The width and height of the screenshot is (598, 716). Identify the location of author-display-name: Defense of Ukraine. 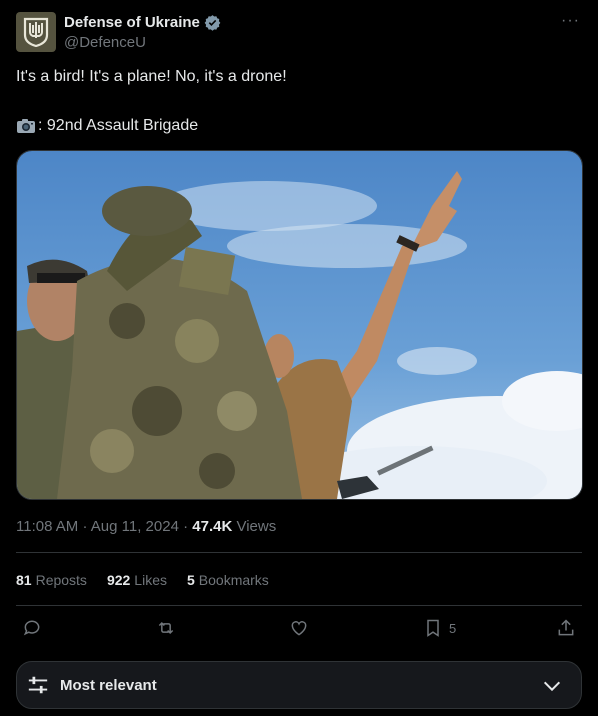
(132, 22).